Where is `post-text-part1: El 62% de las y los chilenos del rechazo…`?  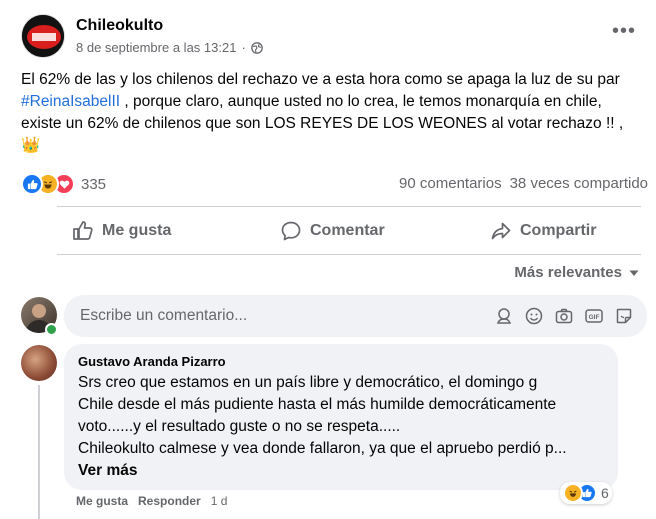 post-text-part1: El 62% de las y los chilenos del rechazo… is located at coordinates (320, 79).